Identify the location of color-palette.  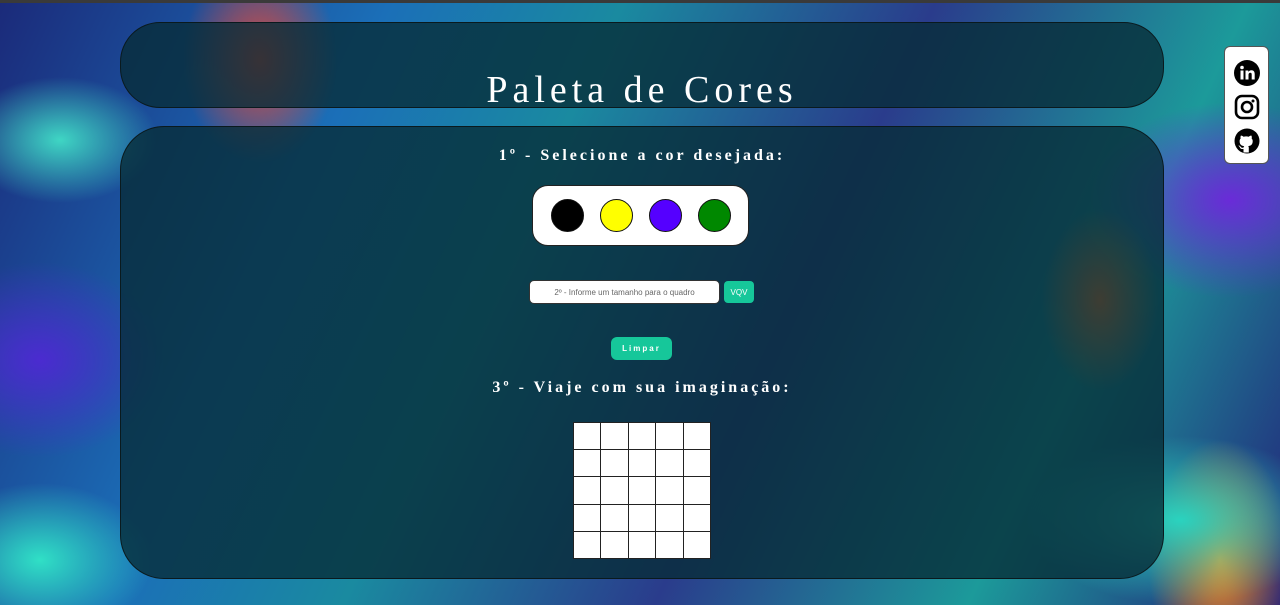
(640, 215).